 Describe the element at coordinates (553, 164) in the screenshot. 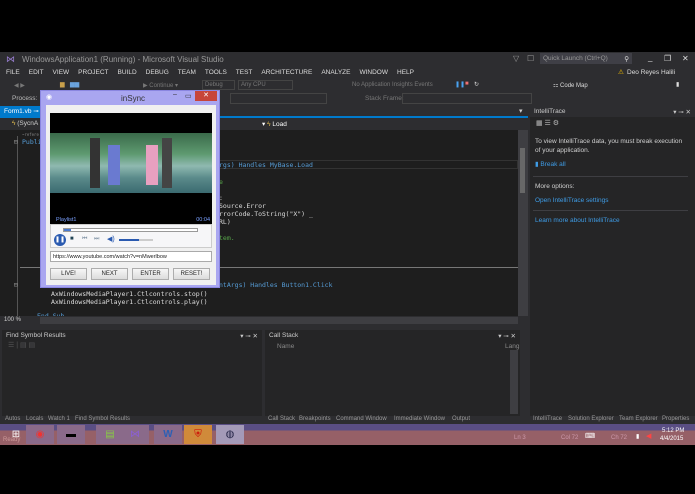

I see `break-all-label: Break all` at that location.